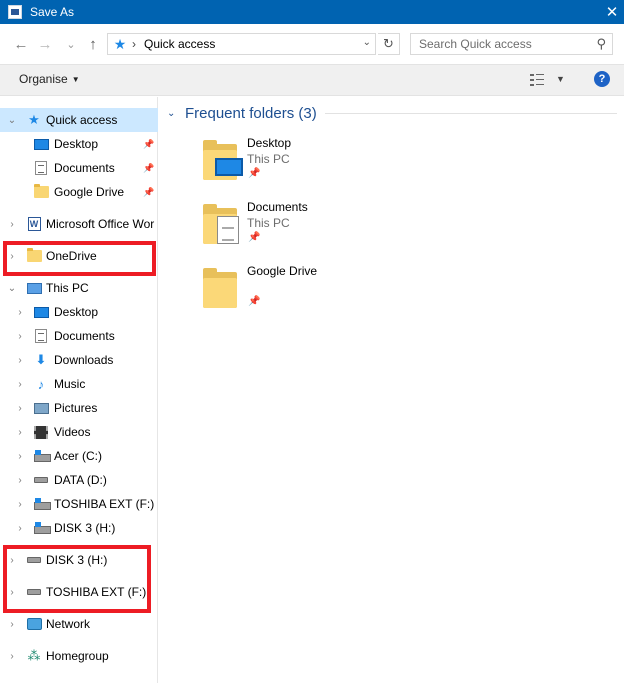  I want to click on hard-drive-icon, so click(34, 560).